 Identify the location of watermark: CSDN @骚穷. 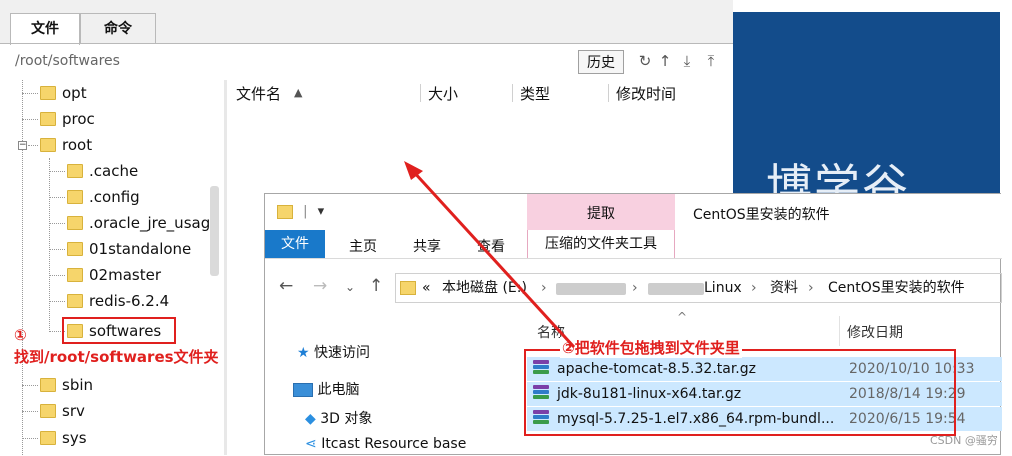
(964, 440).